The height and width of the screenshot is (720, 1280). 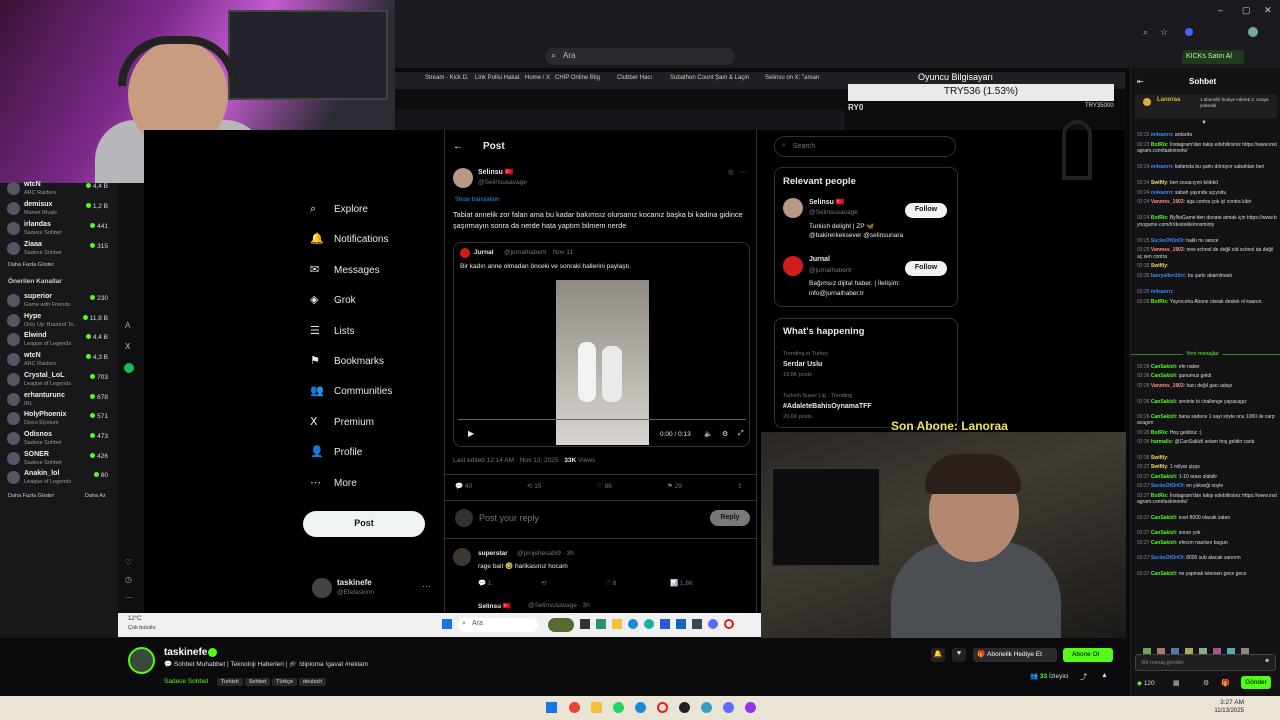 I want to click on chat-message: 03:26 BotRix: Hoş geldiniz :), so click(x=1207, y=433).